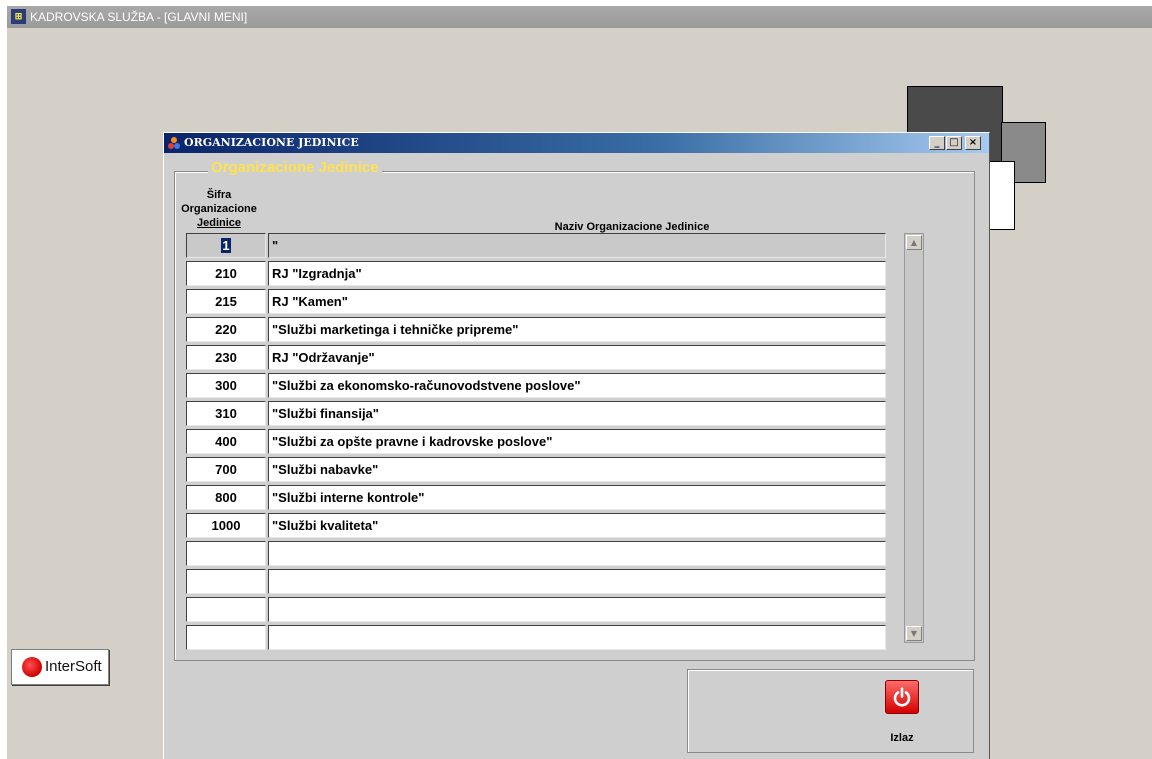  Describe the element at coordinates (914, 438) in the screenshot. I see `vertical-scrollbar: ▲ ▼` at that location.